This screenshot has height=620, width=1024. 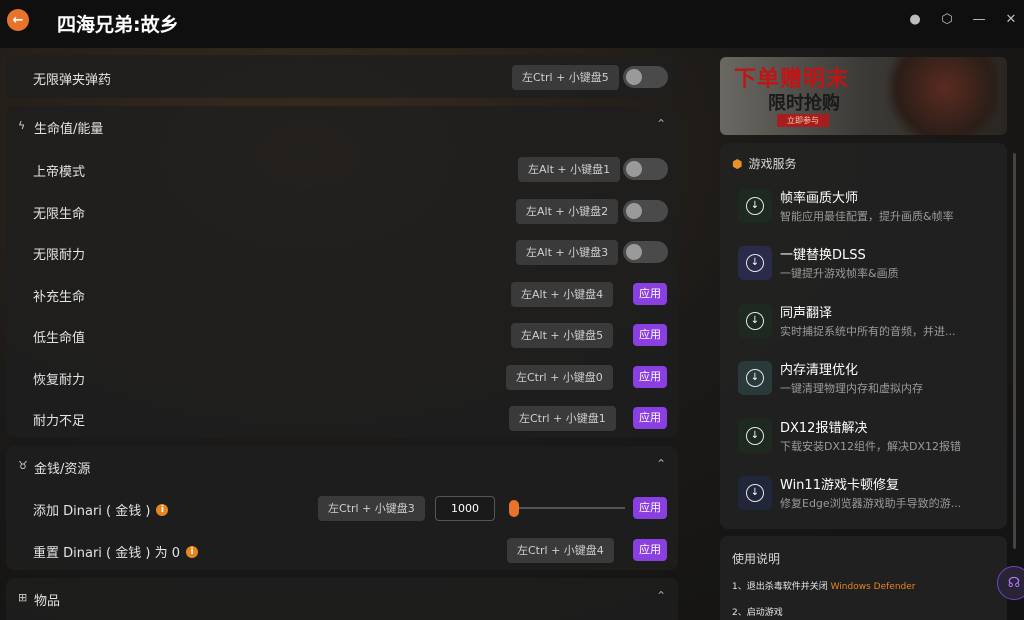 What do you see at coordinates (868, 207) in the screenshot?
I see `service-item: ↓ 帧率画质大师 智能应用最佳配置，提升画质&帧率` at bounding box center [868, 207].